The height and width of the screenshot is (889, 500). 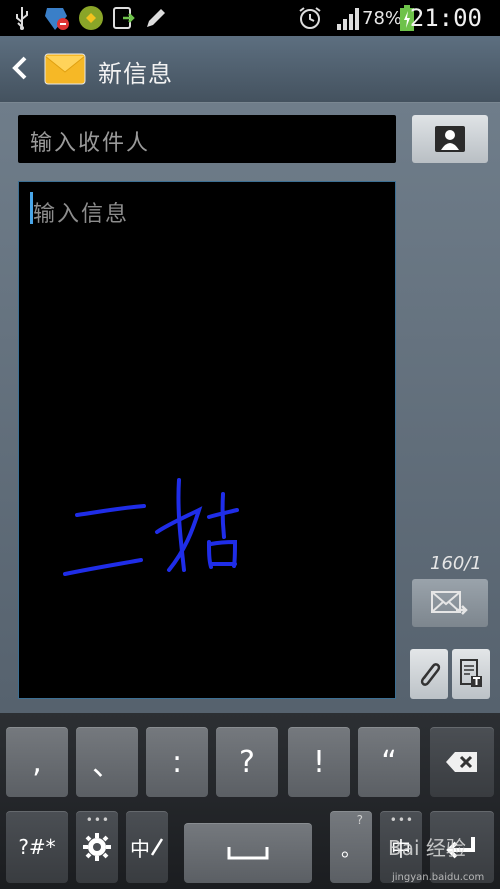 What do you see at coordinates (247, 762) in the screenshot?
I see `key-question: ?` at bounding box center [247, 762].